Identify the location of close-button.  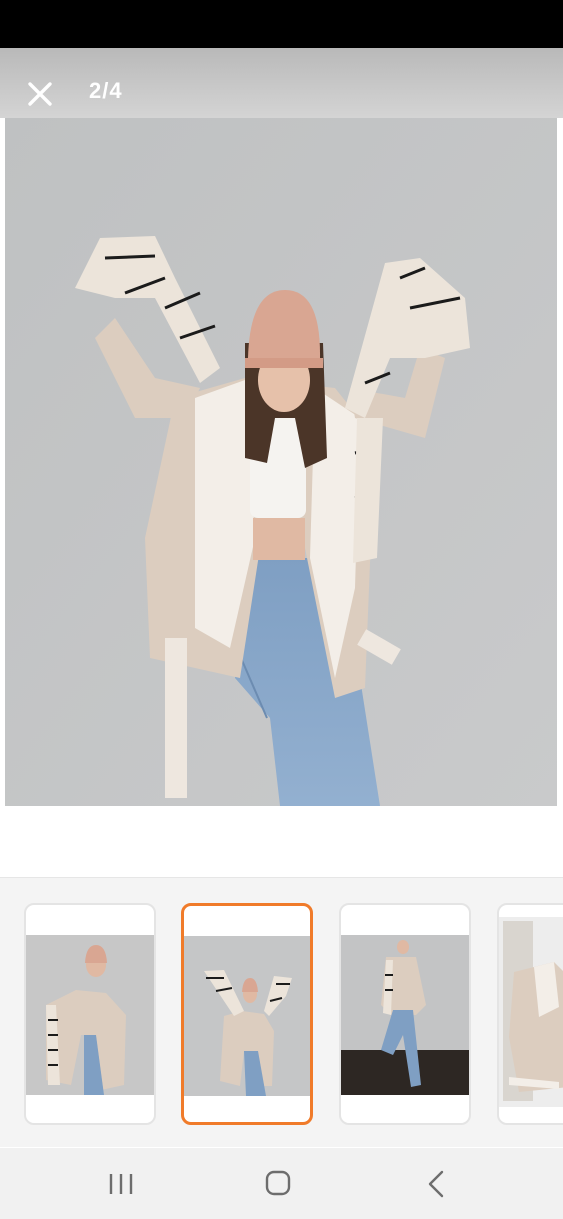
(40, 94).